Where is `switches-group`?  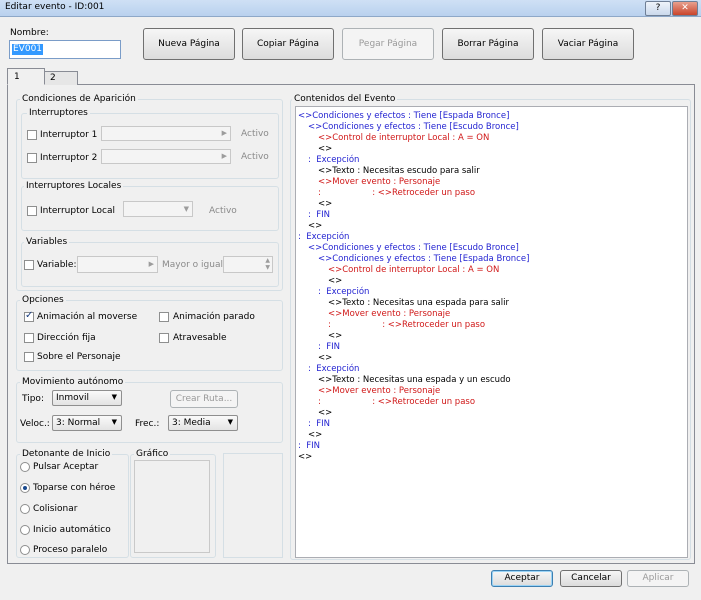
switches-group is located at coordinates (150, 146).